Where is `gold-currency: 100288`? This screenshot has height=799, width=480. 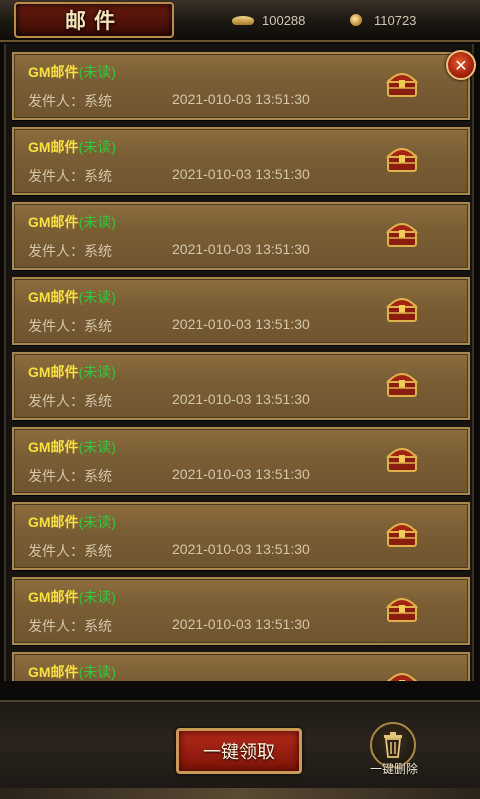
gold-currency: 100288 is located at coordinates (268, 20).